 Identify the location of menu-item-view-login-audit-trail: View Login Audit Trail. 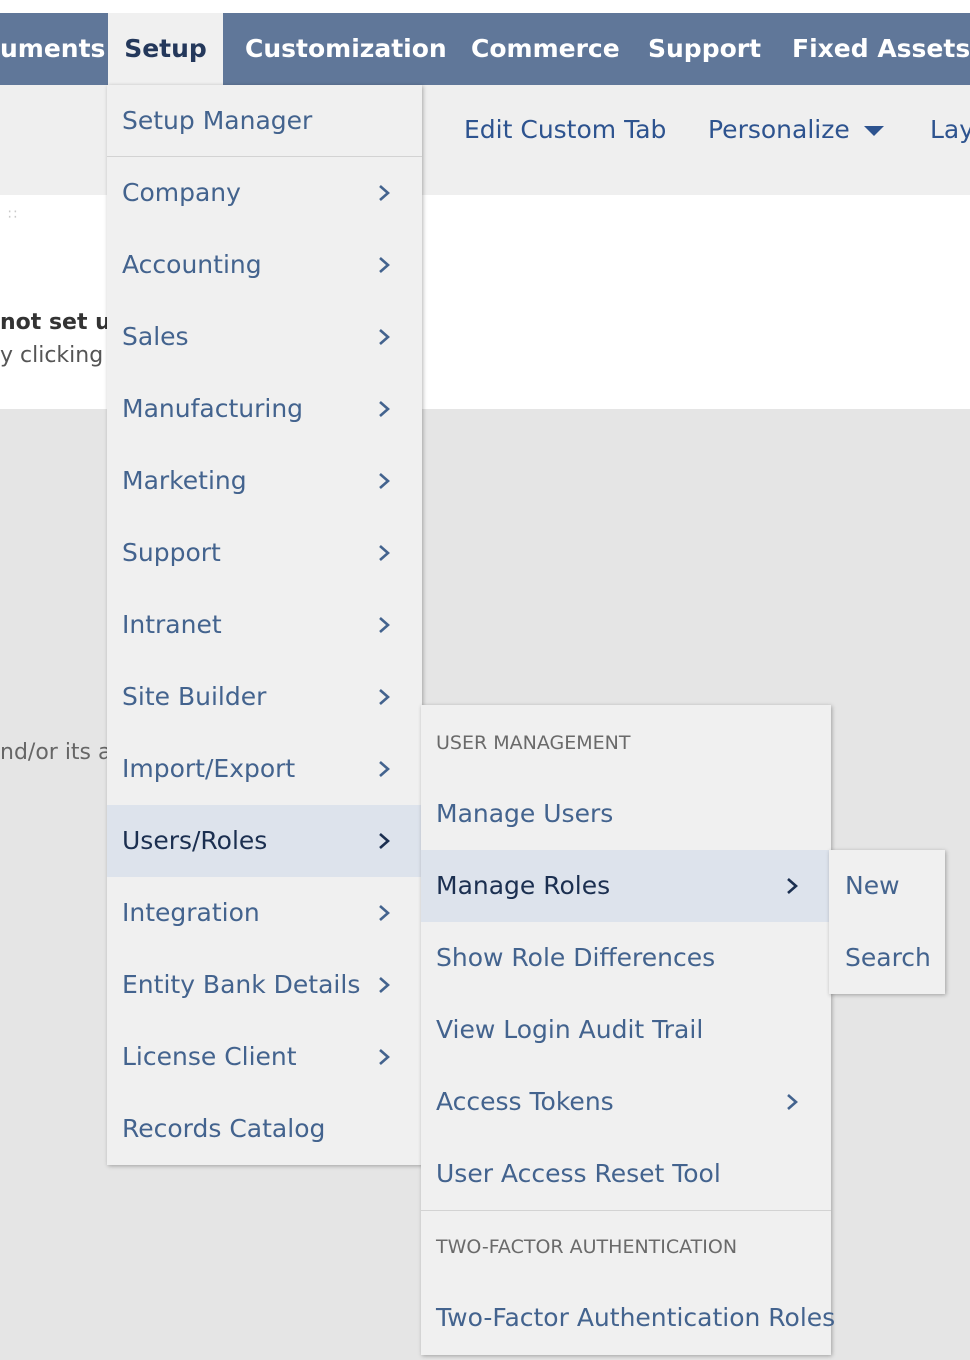
(626, 1030).